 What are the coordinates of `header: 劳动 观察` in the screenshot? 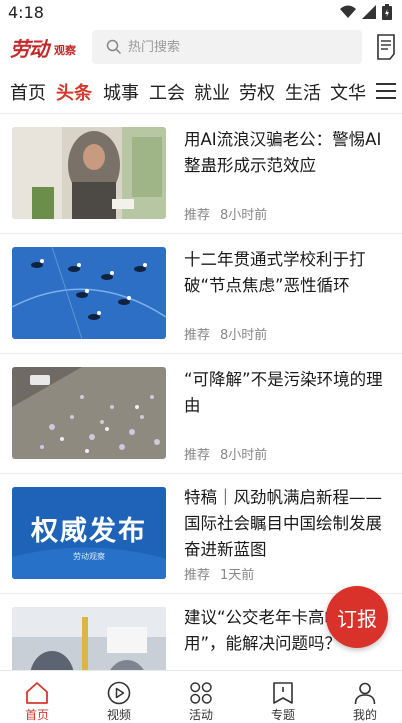 It's located at (201, 48).